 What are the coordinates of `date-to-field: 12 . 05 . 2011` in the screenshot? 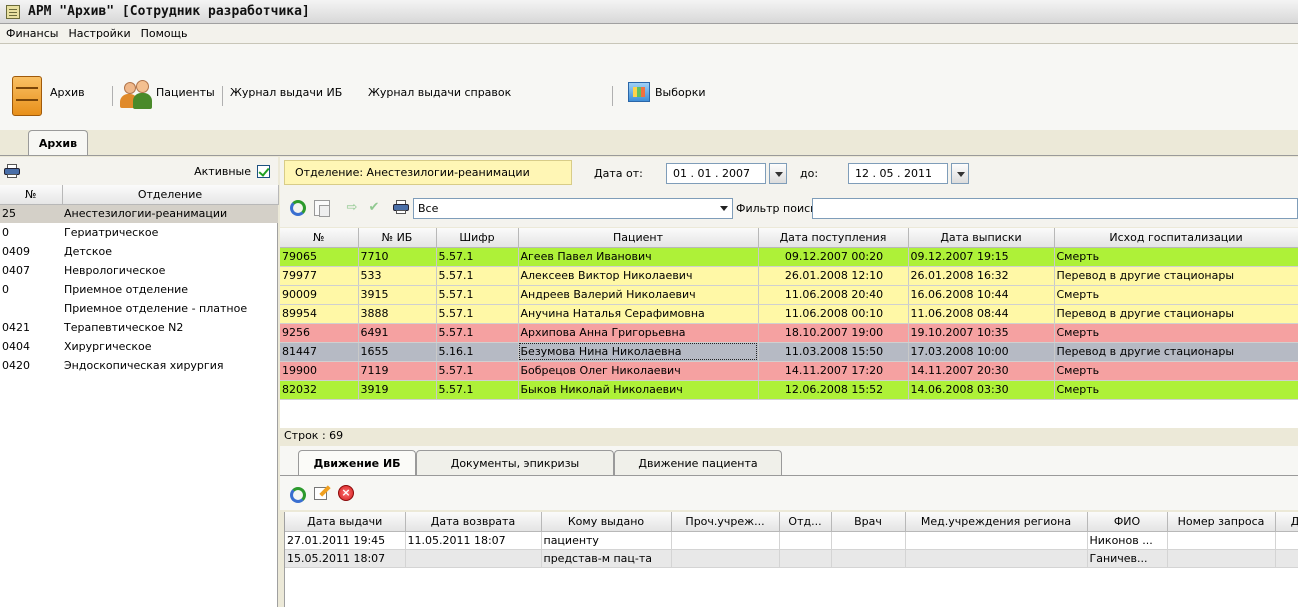 It's located at (898, 173).